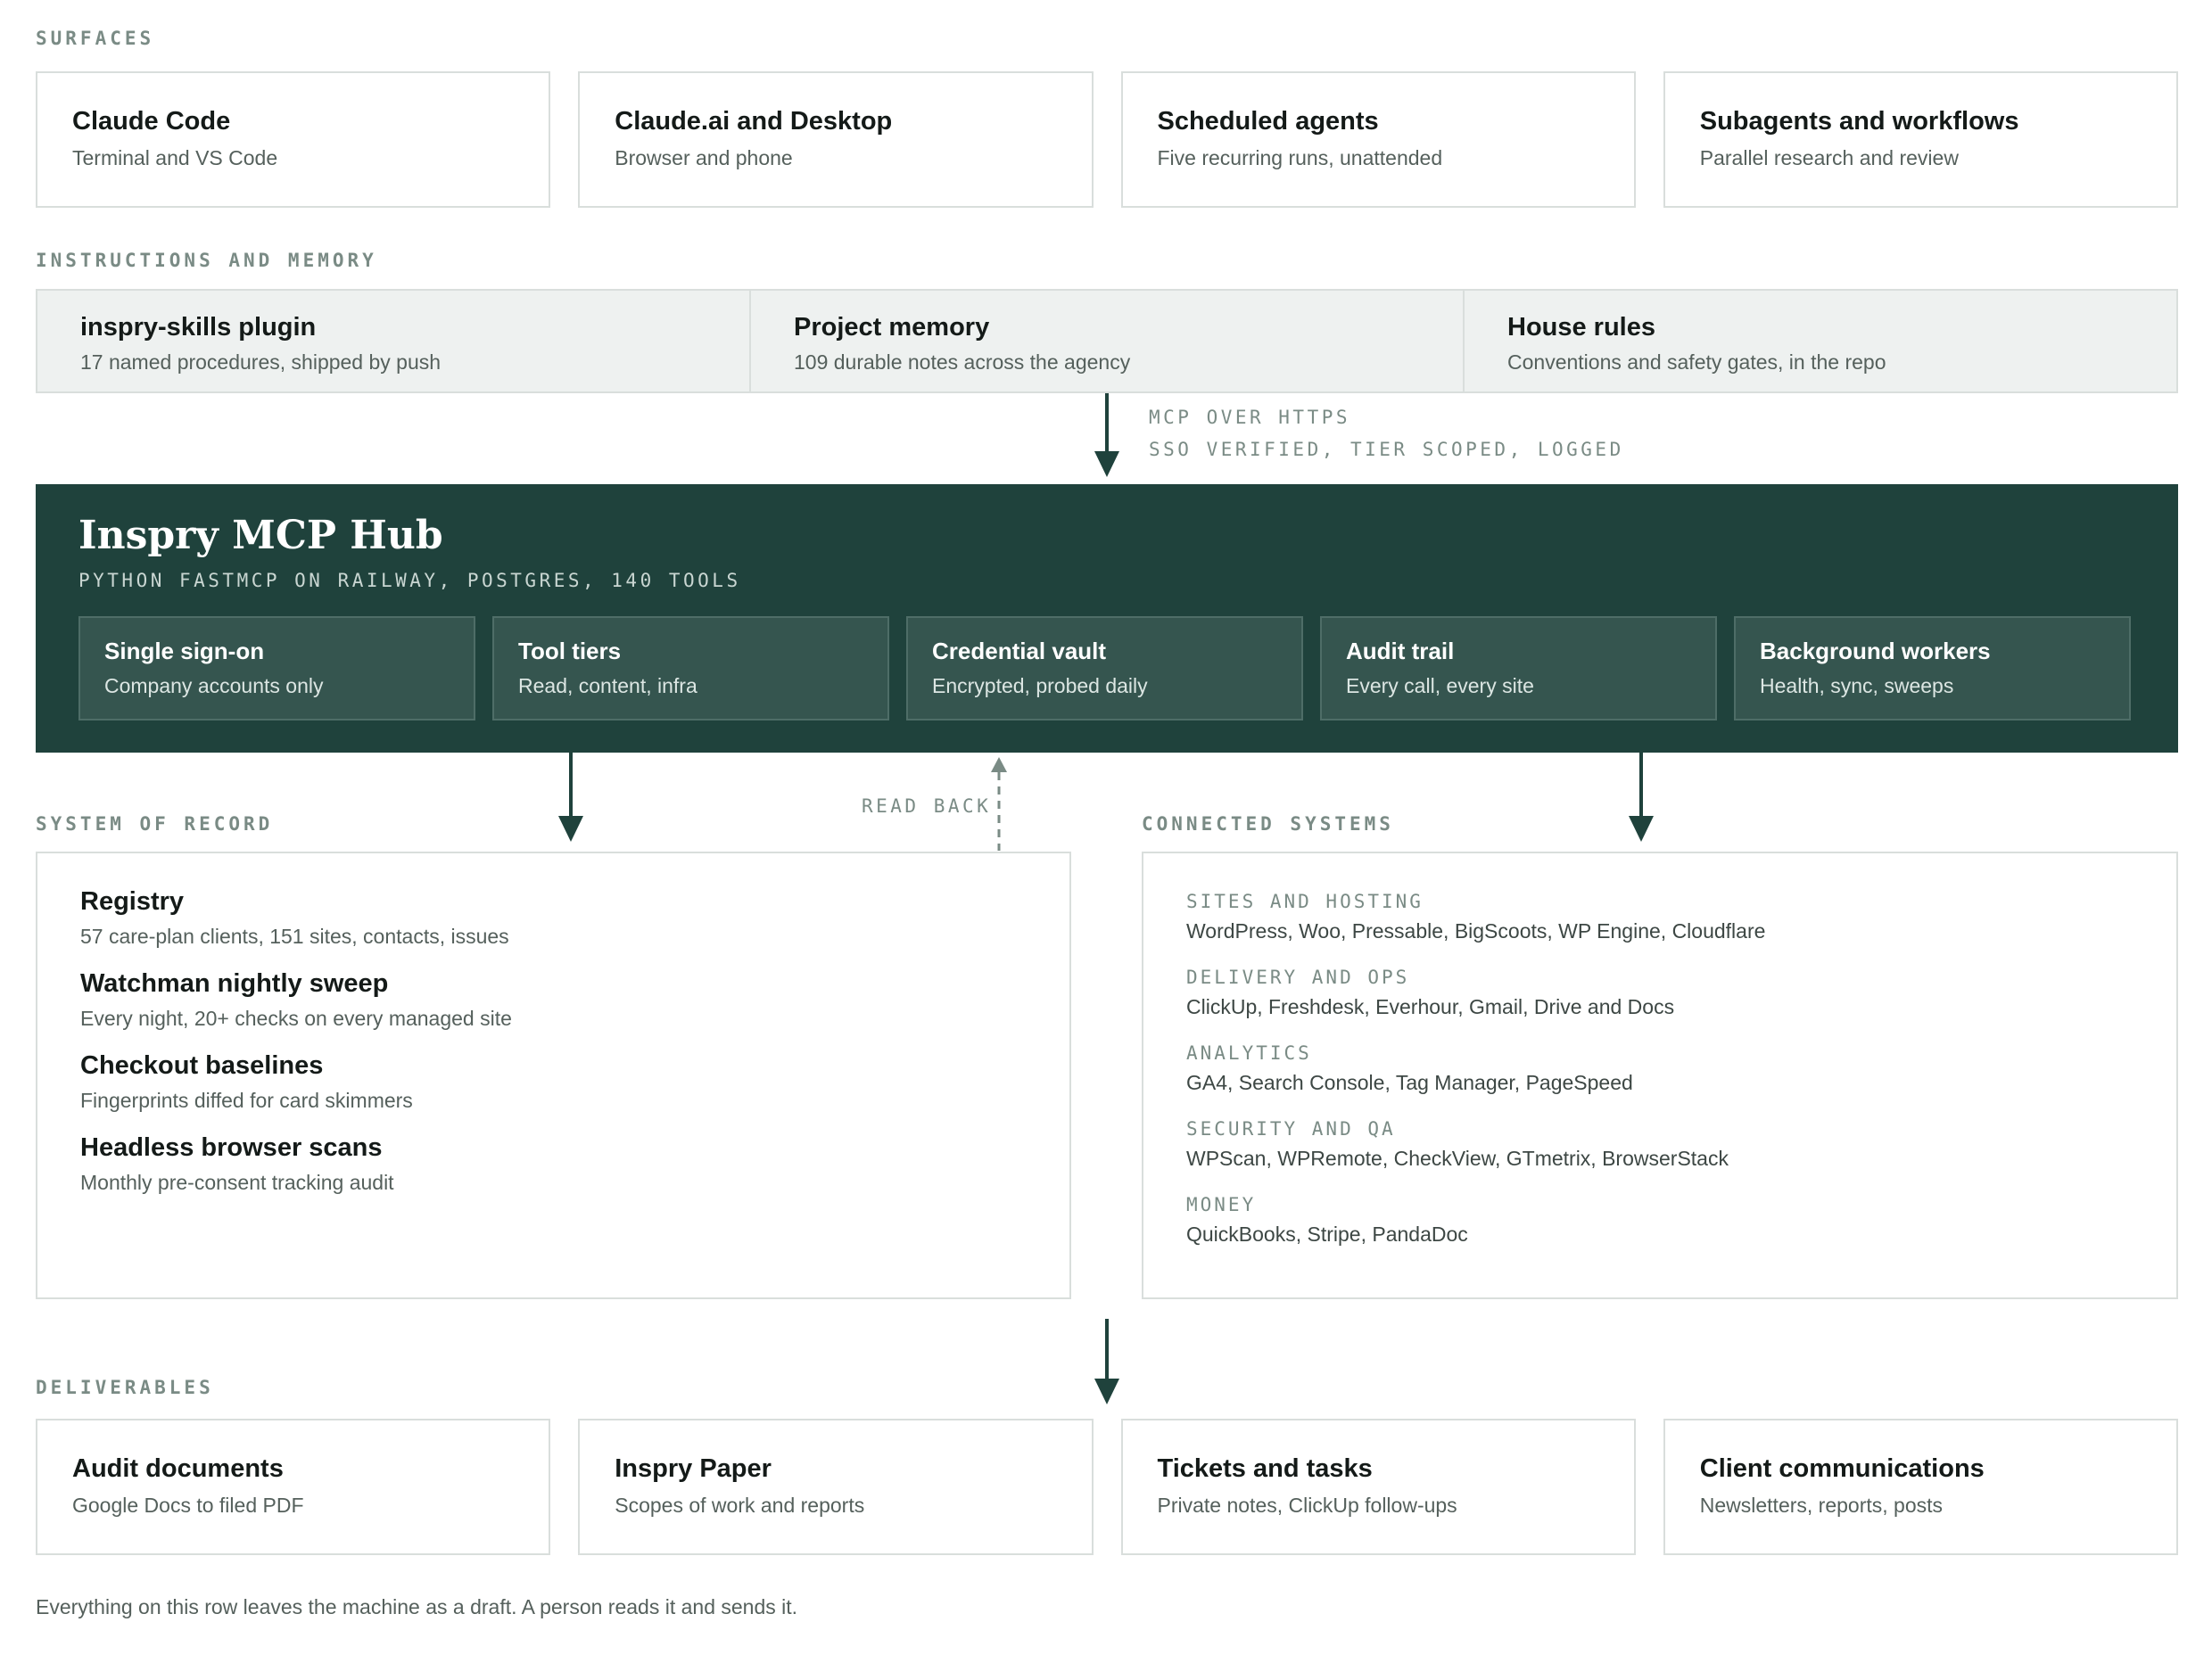 The width and height of the screenshot is (2212, 1655). What do you see at coordinates (1249, 1053) in the screenshot?
I see `group-label: ANALYTICS` at bounding box center [1249, 1053].